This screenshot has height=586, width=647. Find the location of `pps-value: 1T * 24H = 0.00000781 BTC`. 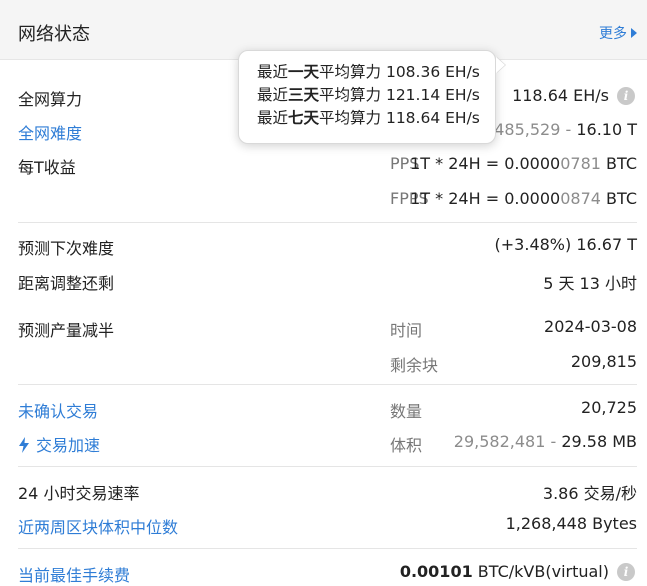

pps-value: 1T * 24H = 0.00000781 BTC is located at coordinates (523, 163).